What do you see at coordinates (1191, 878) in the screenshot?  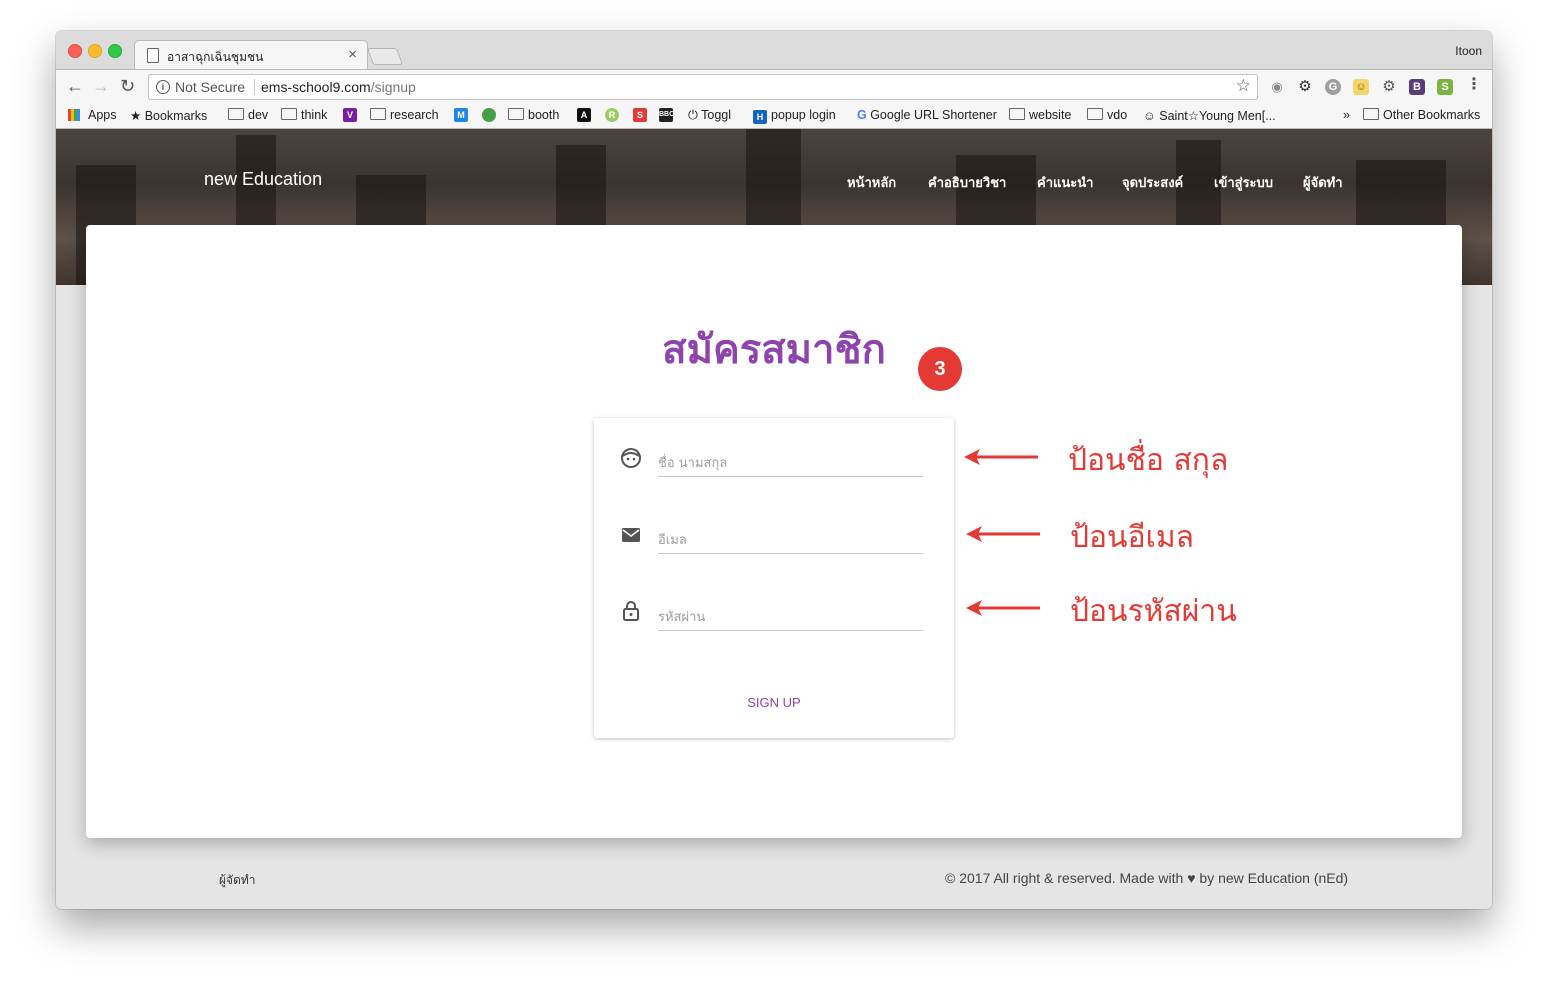 I see `heart-icon: ♥` at bounding box center [1191, 878].